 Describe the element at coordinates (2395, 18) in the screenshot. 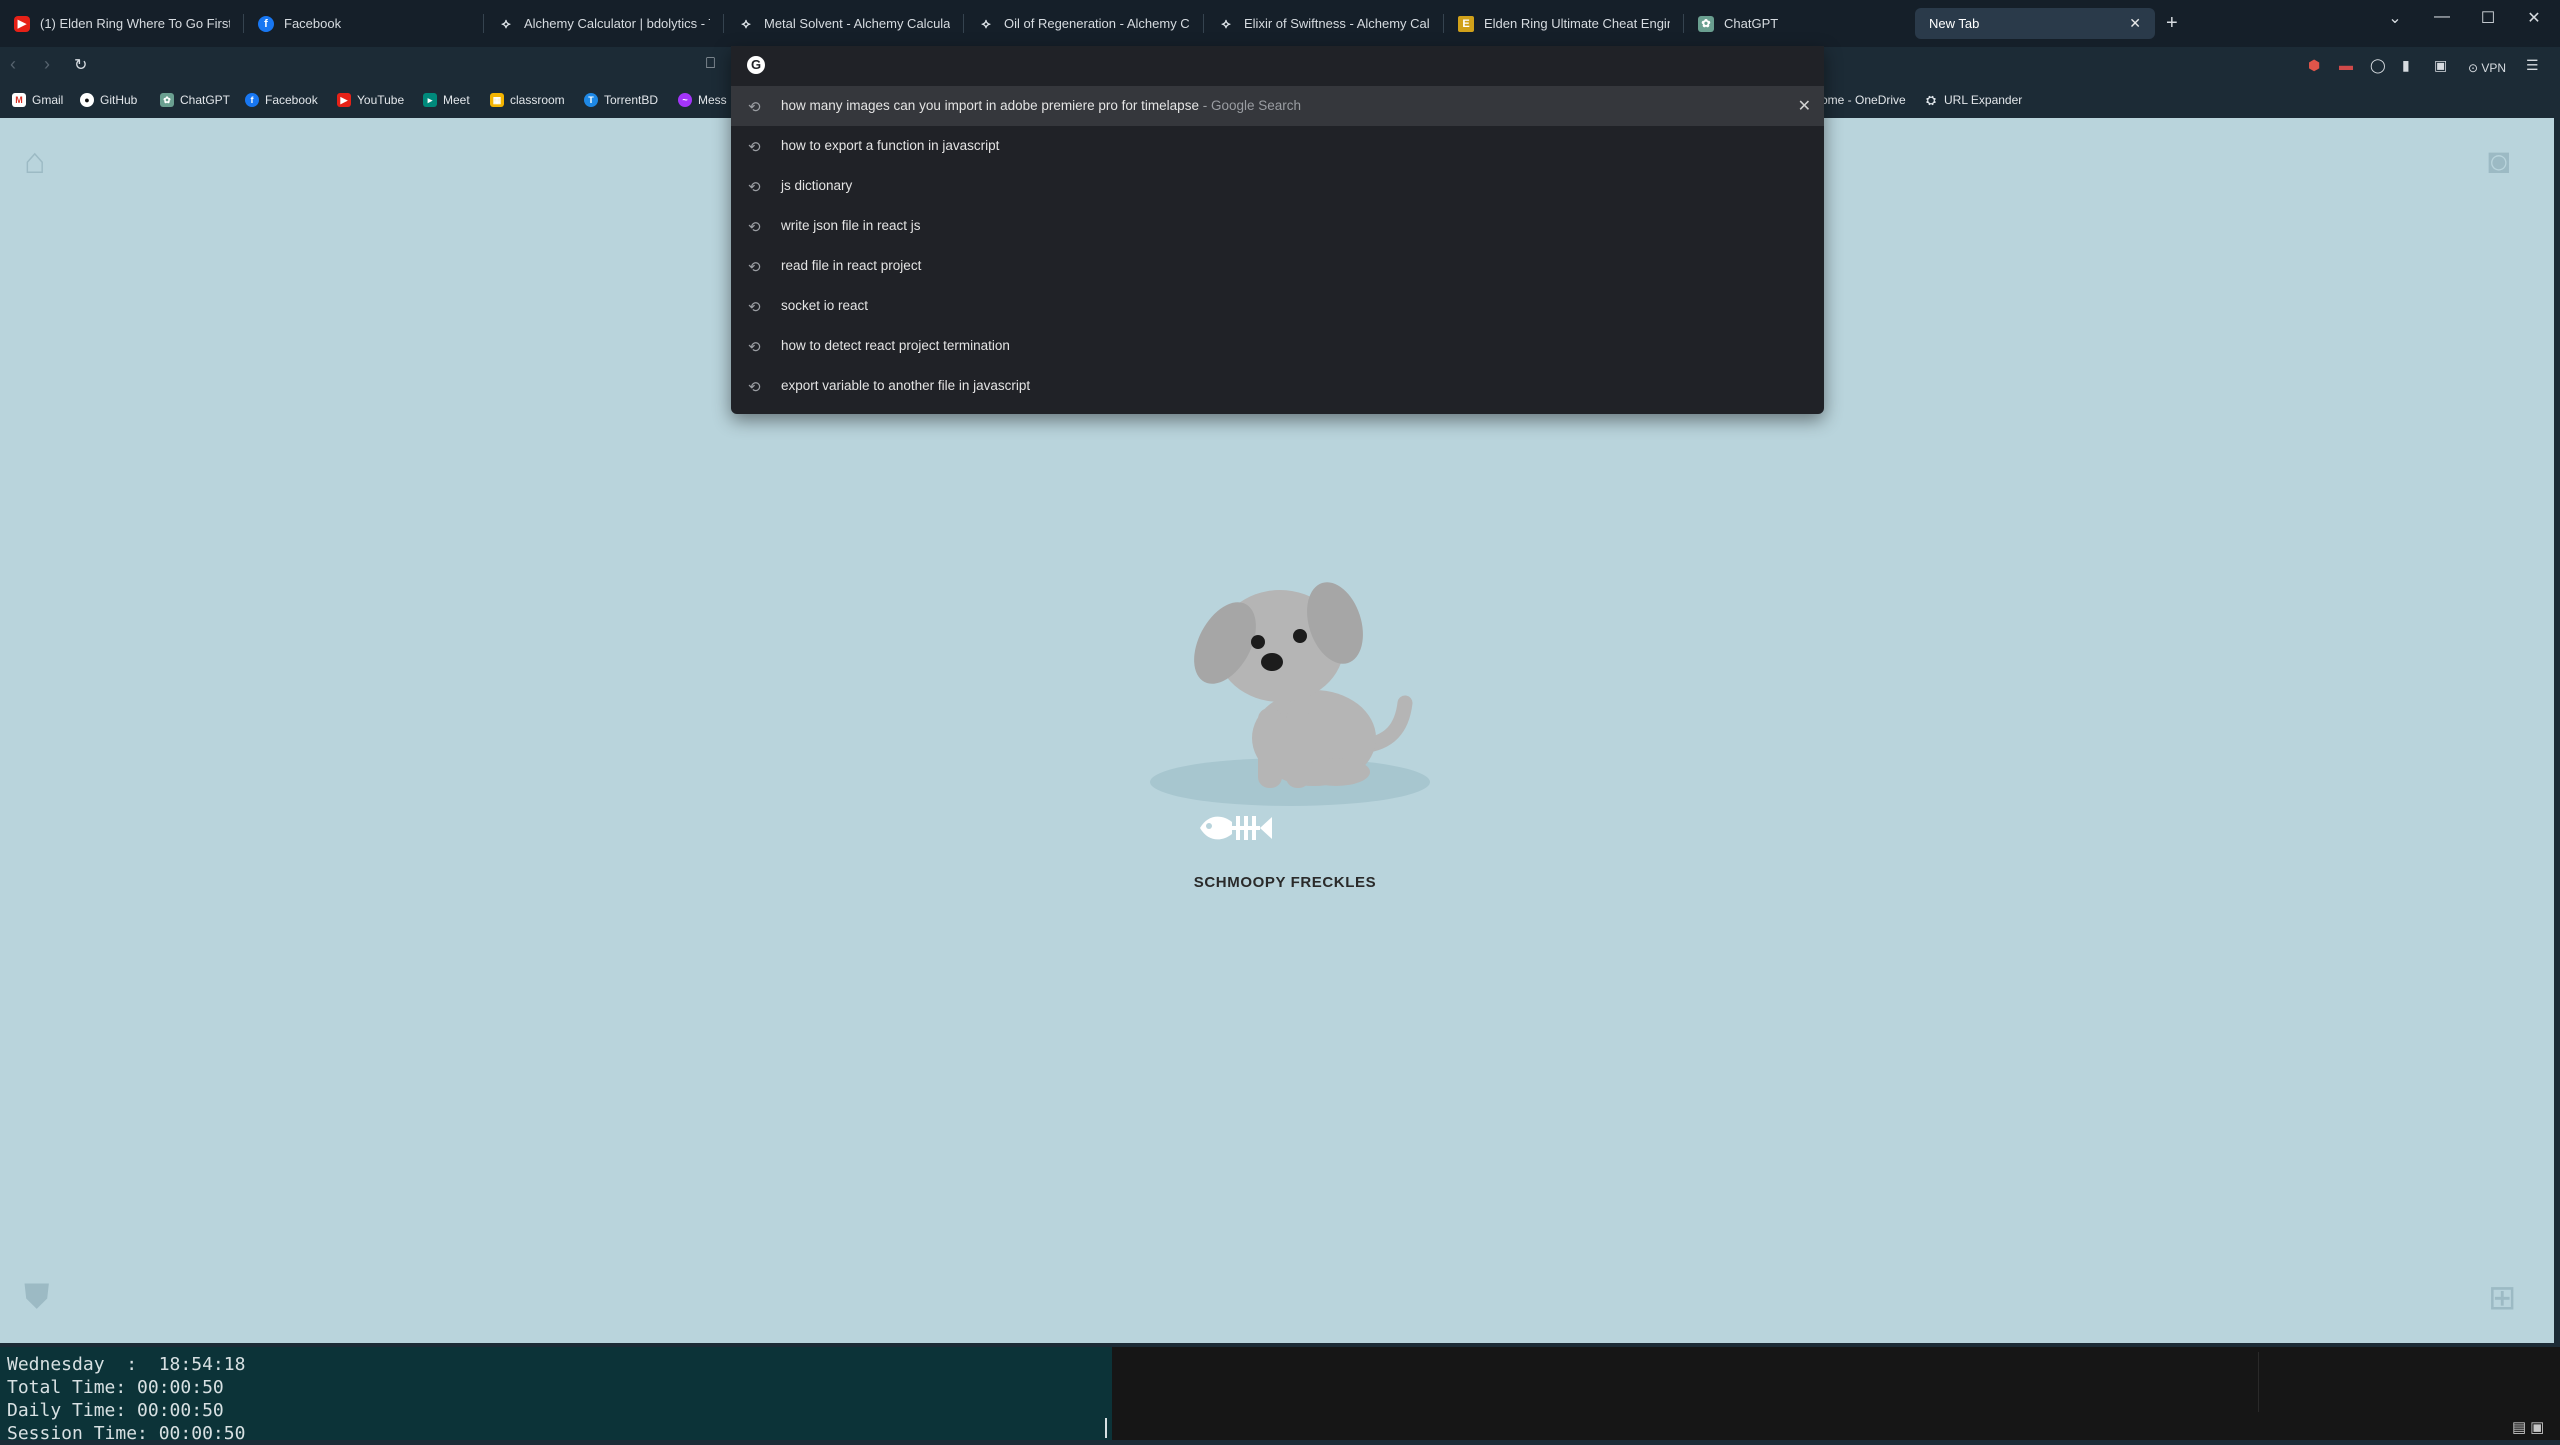

I see `tab-search-icon: ⌄` at that location.